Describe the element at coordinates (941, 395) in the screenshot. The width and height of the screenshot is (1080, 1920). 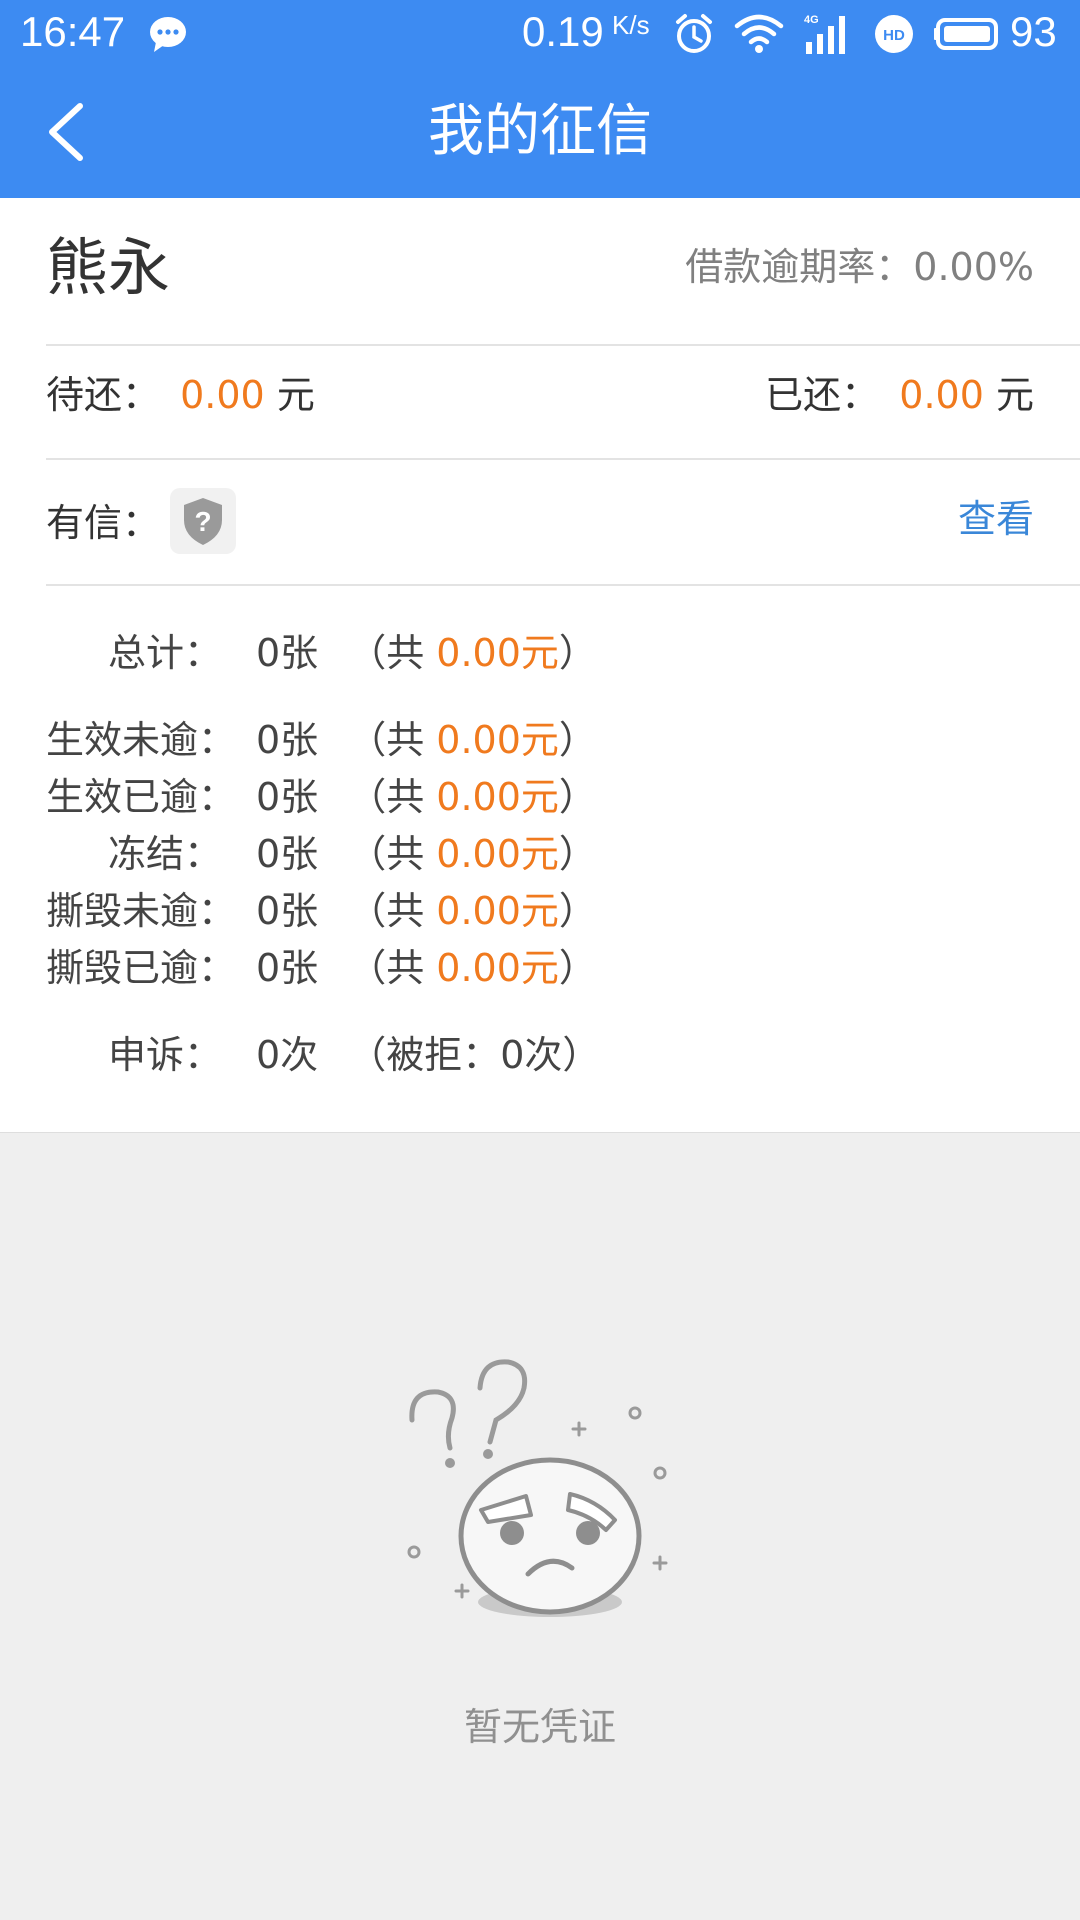
I see `repaid-value: 0.00` at that location.